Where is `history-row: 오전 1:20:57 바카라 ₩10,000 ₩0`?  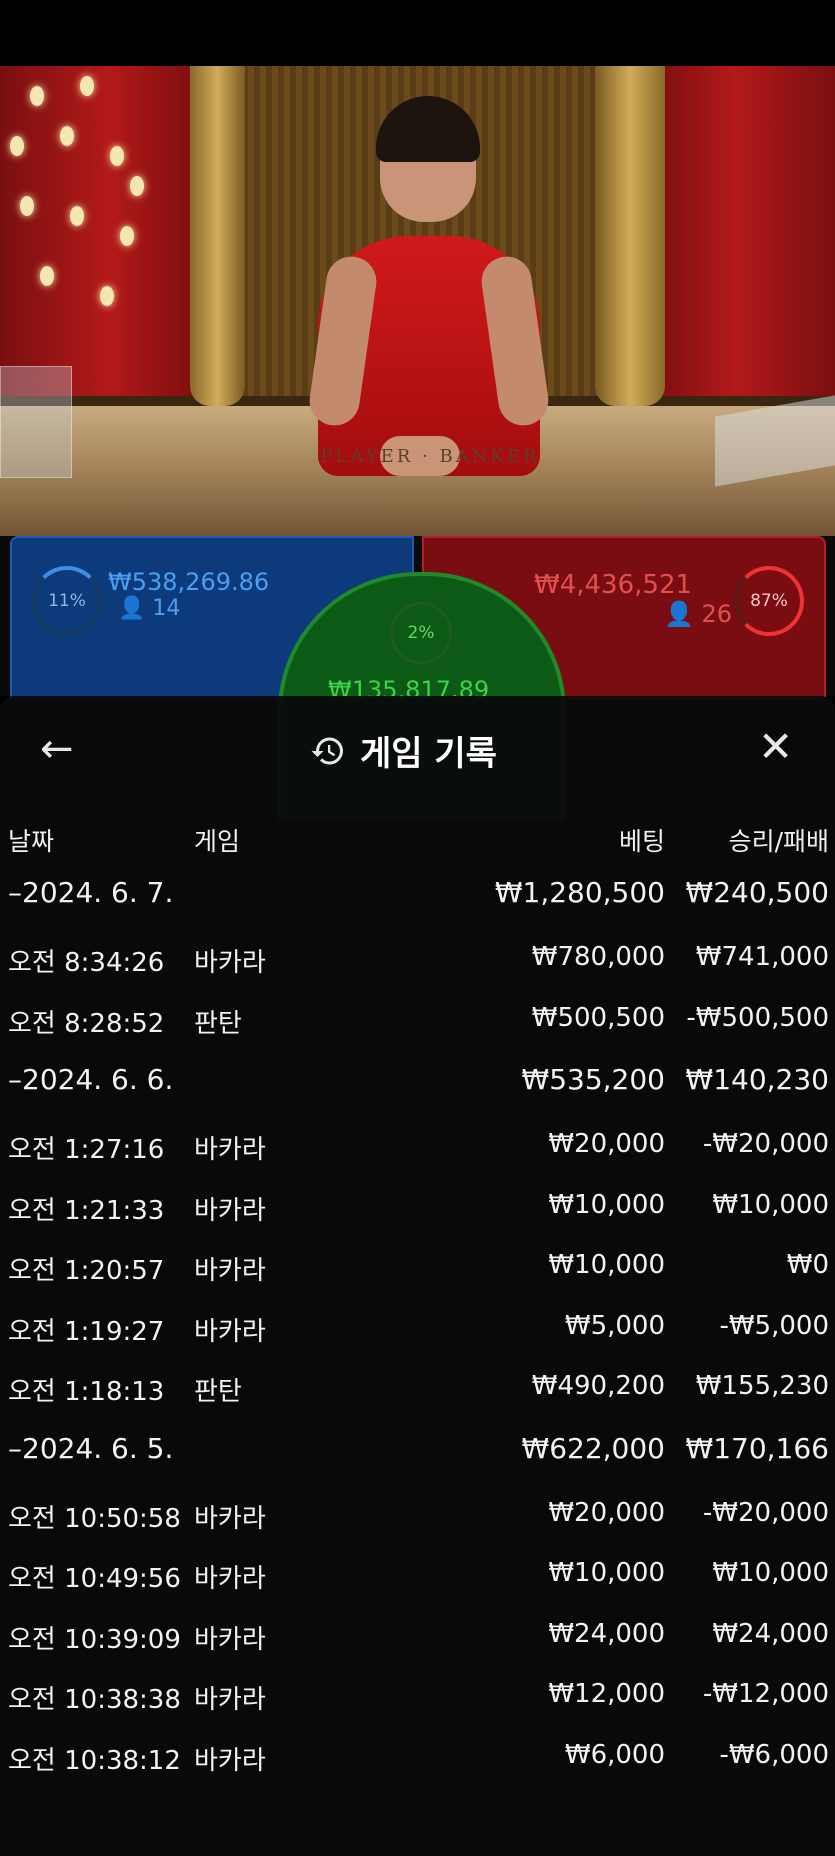 history-row: 오전 1:20:57 바카라 ₩10,000 ₩0 is located at coordinates (417, 1280).